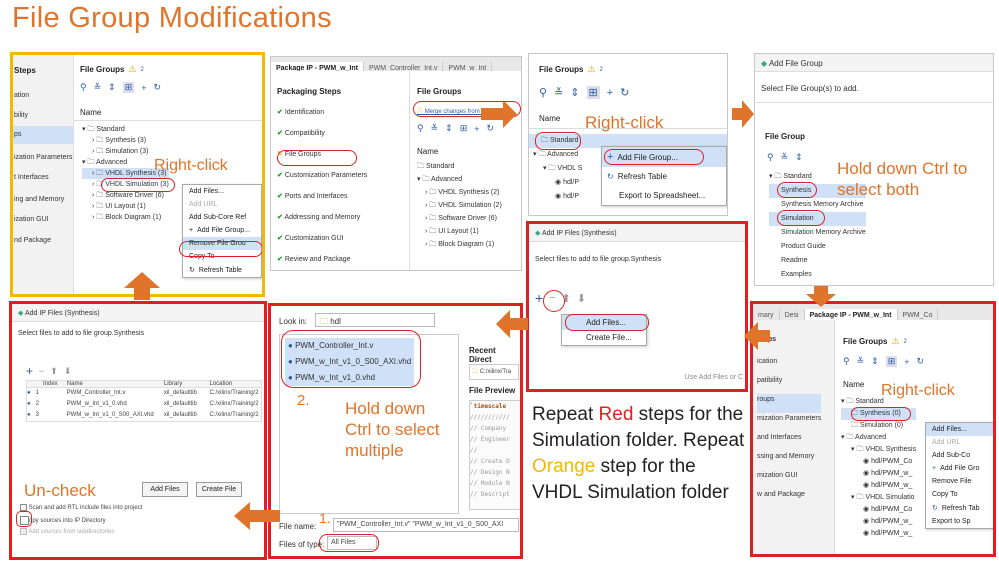  What do you see at coordinates (821, 296) in the screenshot?
I see `arrow-down-icon` at bounding box center [821, 296].